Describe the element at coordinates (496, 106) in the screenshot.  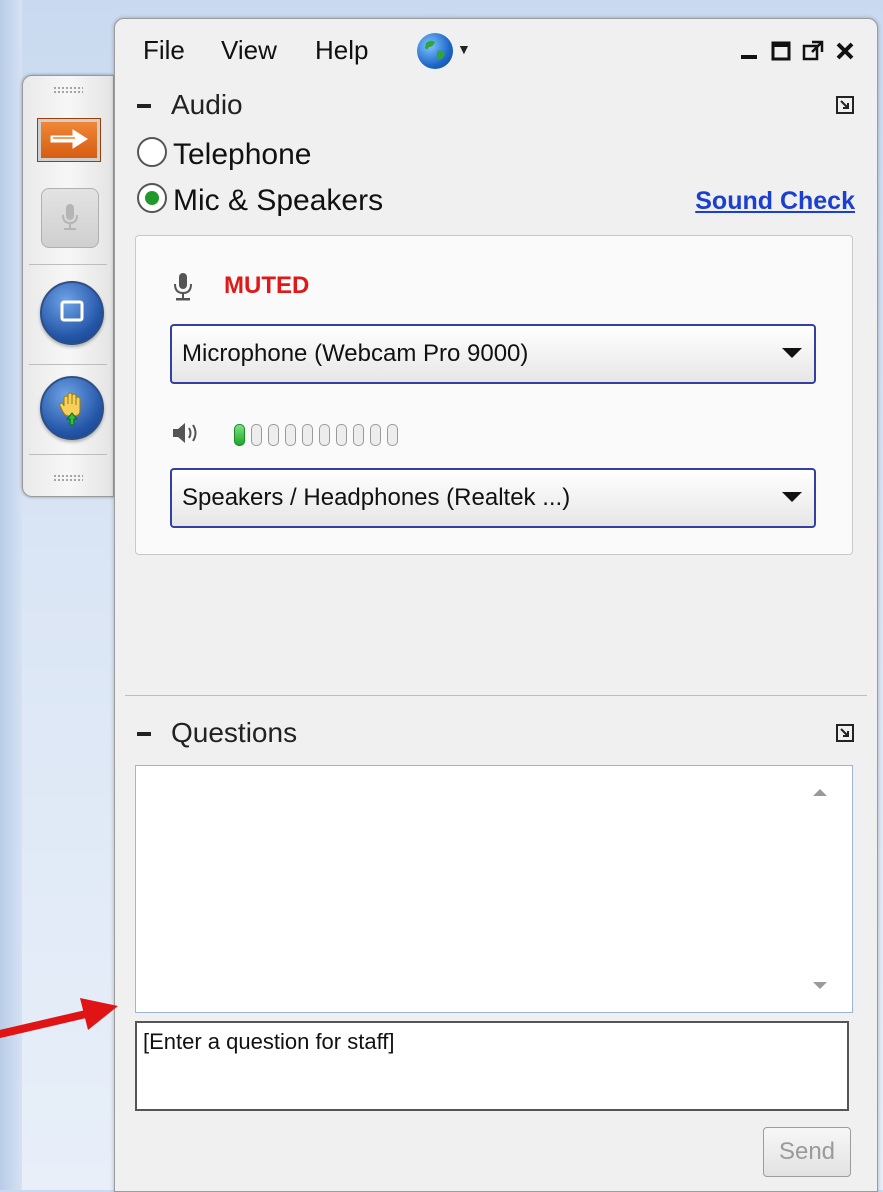
I see `audio-panel-header: Audio` at that location.